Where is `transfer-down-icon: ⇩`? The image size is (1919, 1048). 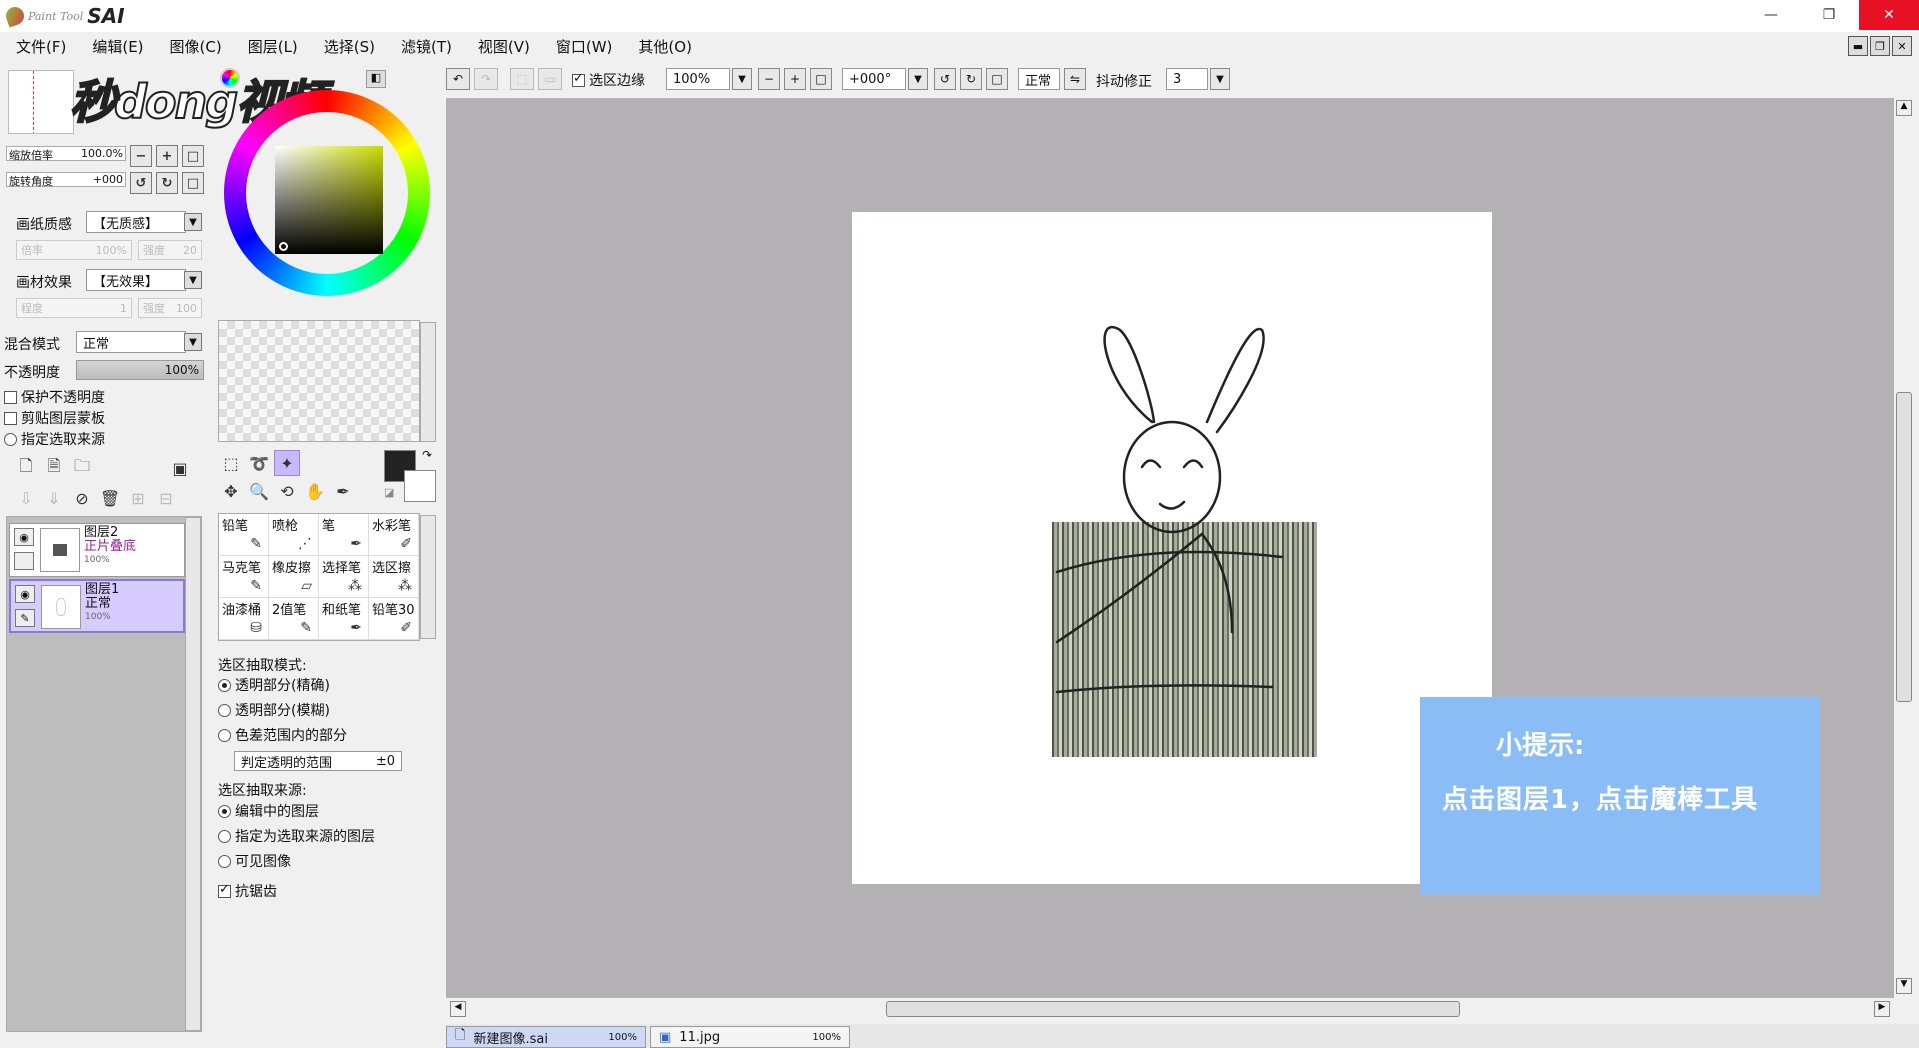
transfer-down-icon: ⇩ is located at coordinates (26, 498).